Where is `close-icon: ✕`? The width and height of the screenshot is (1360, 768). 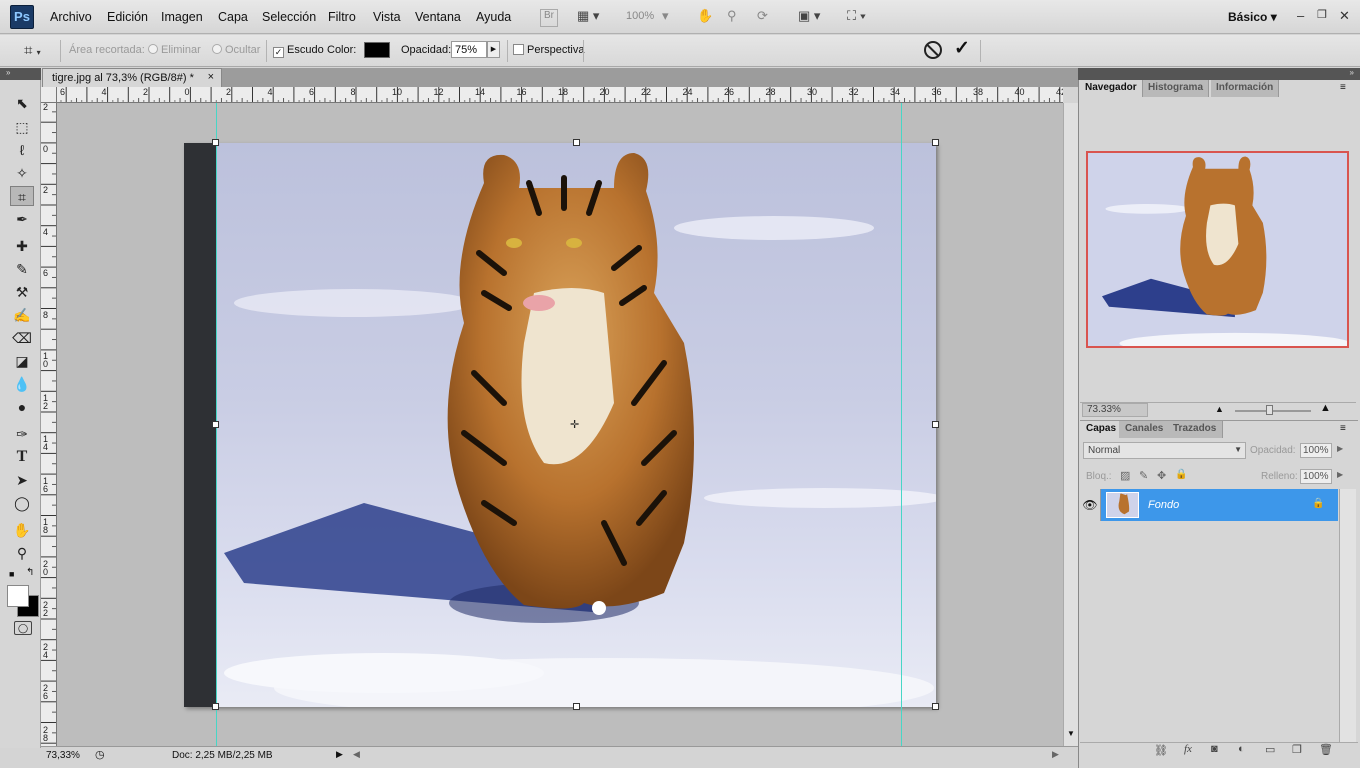
close-icon: ✕ is located at coordinates (1344, 16).